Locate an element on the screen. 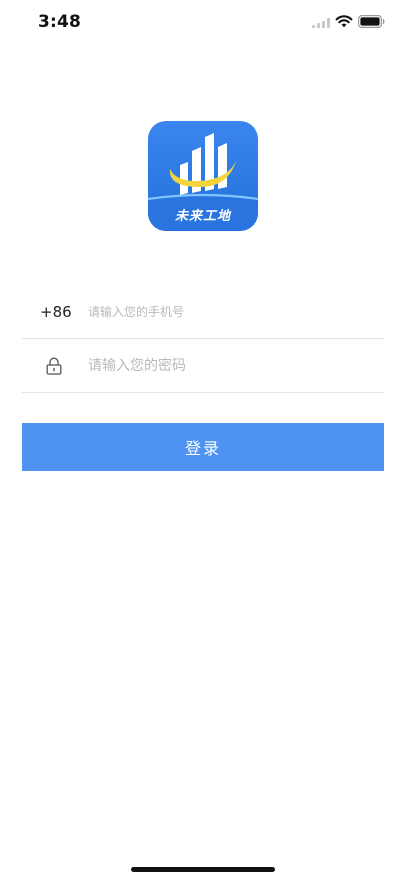 Image resolution: width=406 pixels, height=881 pixels. password-input is located at coordinates (228, 366).